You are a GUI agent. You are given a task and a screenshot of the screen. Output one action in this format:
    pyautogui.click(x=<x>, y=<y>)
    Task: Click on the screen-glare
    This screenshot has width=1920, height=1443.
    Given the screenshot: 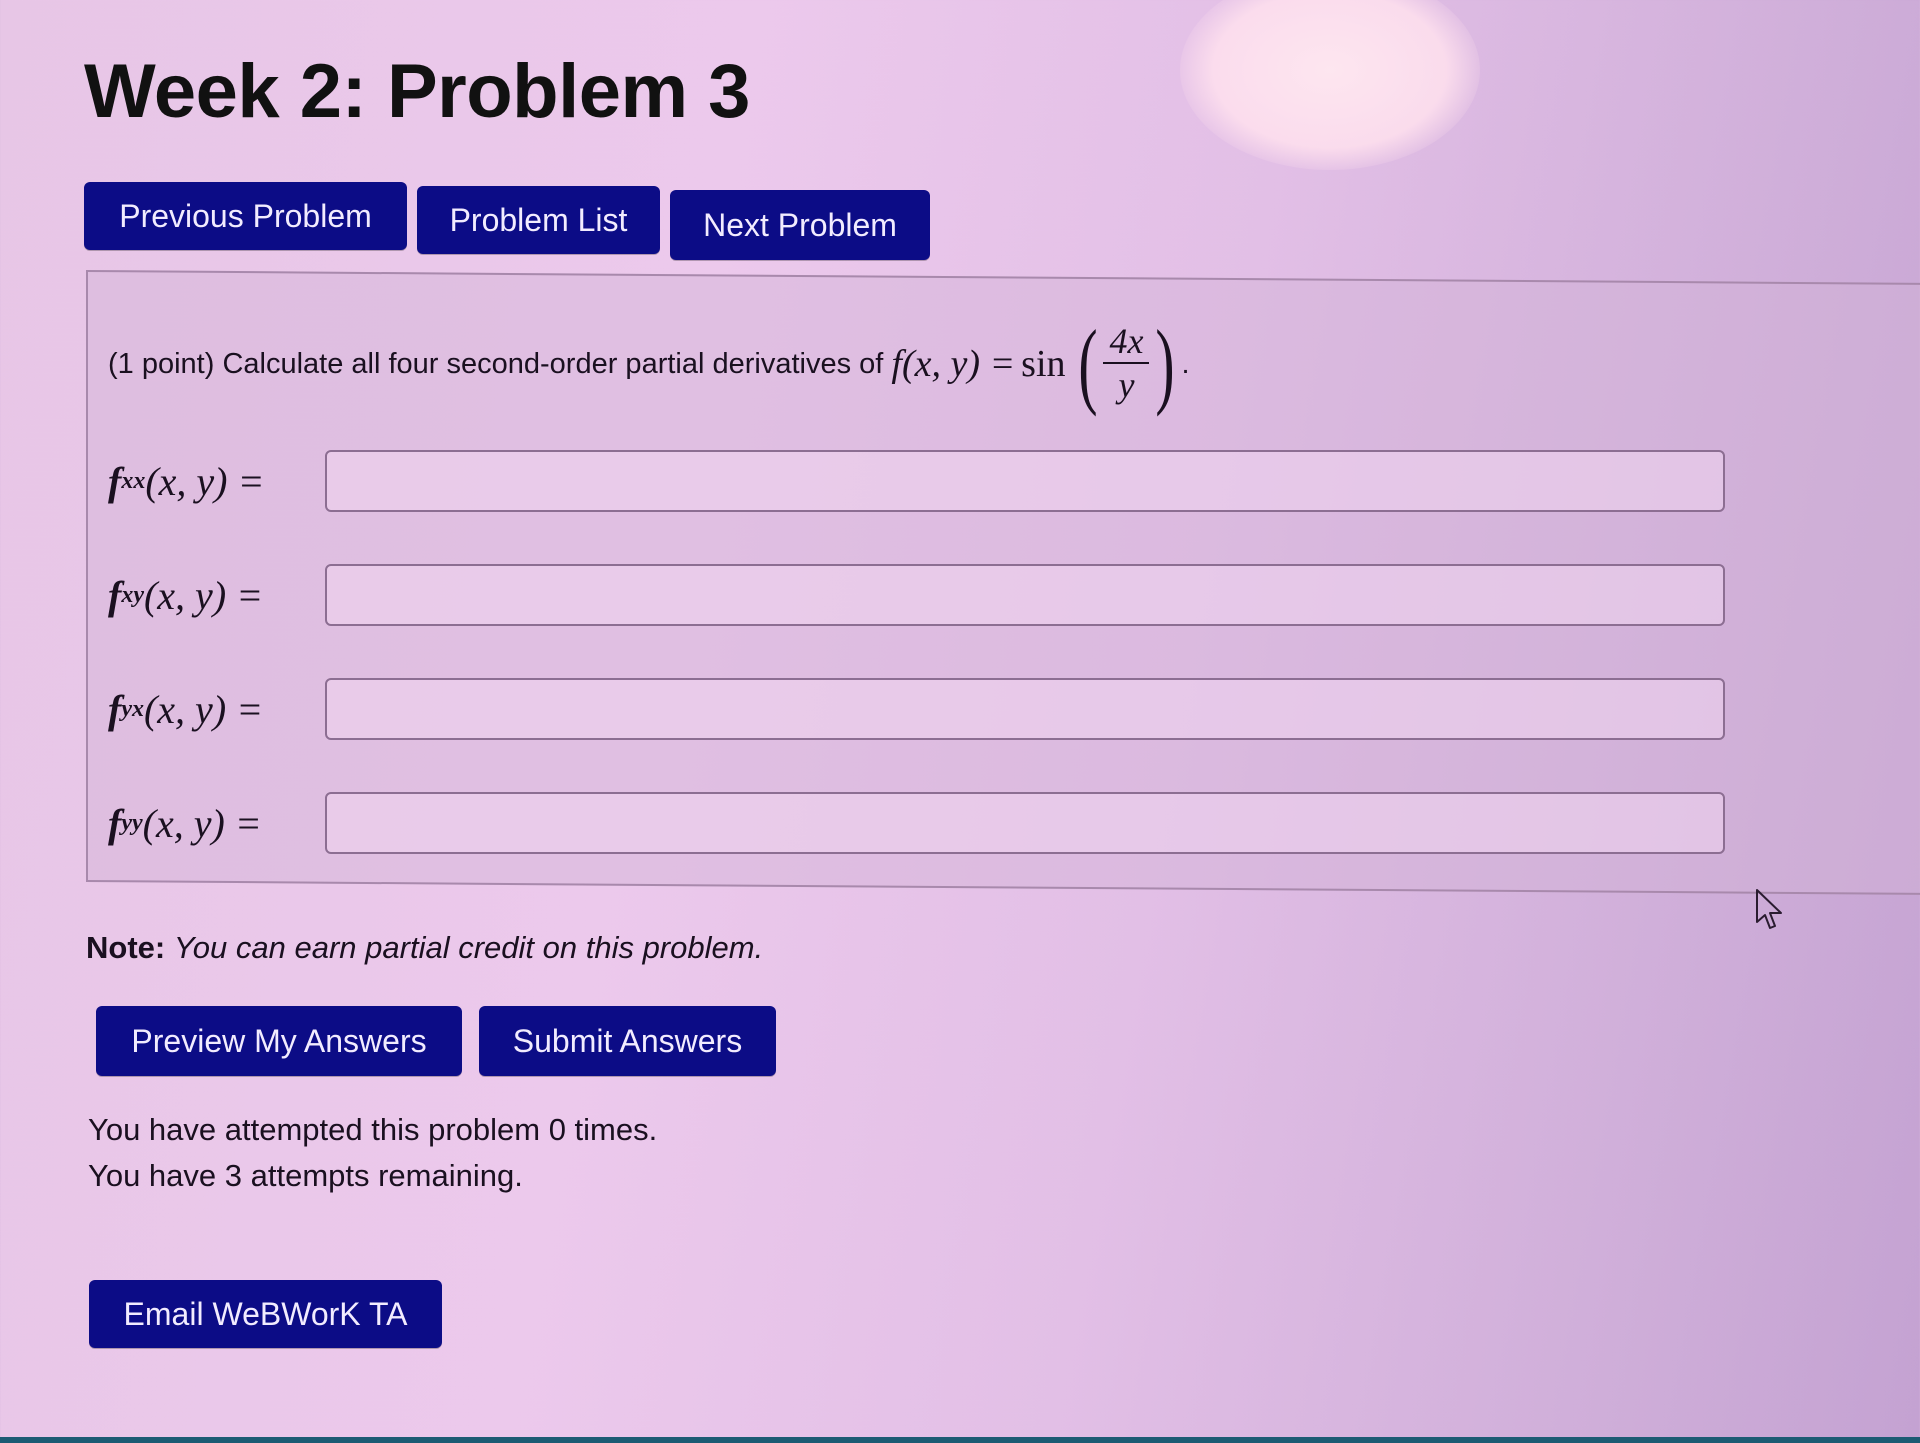 What is the action you would take?
    pyautogui.click(x=1330, y=85)
    